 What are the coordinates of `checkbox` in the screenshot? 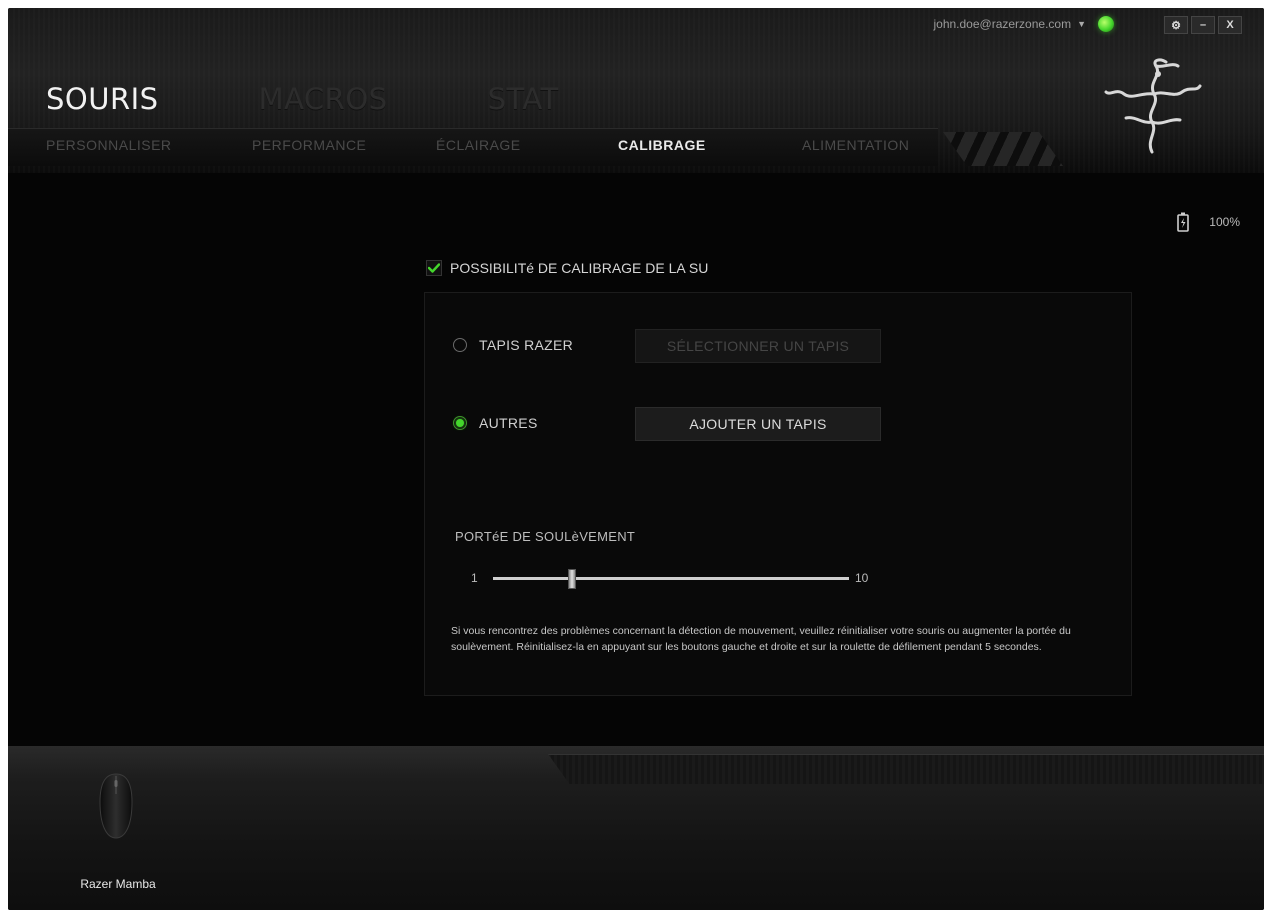 It's located at (434, 268).